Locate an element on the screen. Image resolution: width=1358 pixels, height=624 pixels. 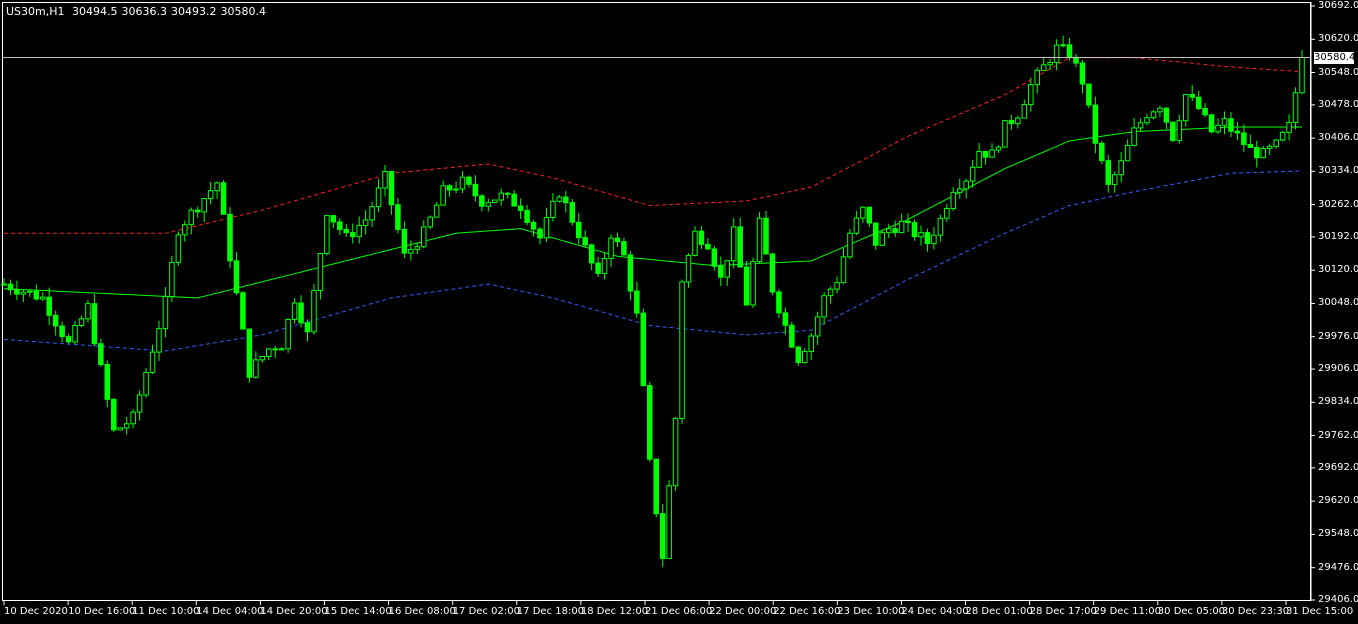
x-tick-label: 29 Dec 11:00 is located at coordinates (1127, 611).